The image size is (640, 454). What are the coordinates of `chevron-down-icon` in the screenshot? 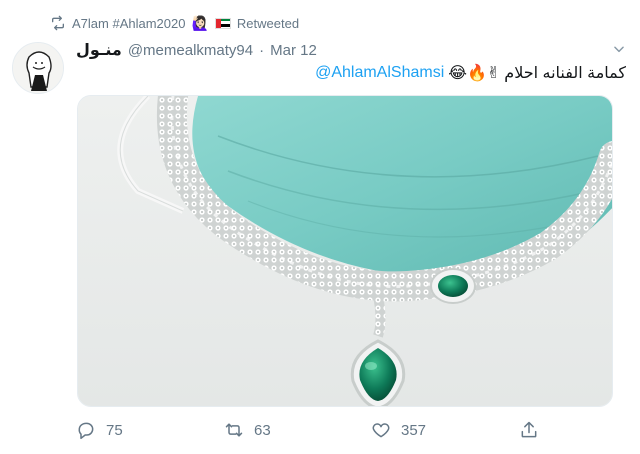 It's located at (619, 49).